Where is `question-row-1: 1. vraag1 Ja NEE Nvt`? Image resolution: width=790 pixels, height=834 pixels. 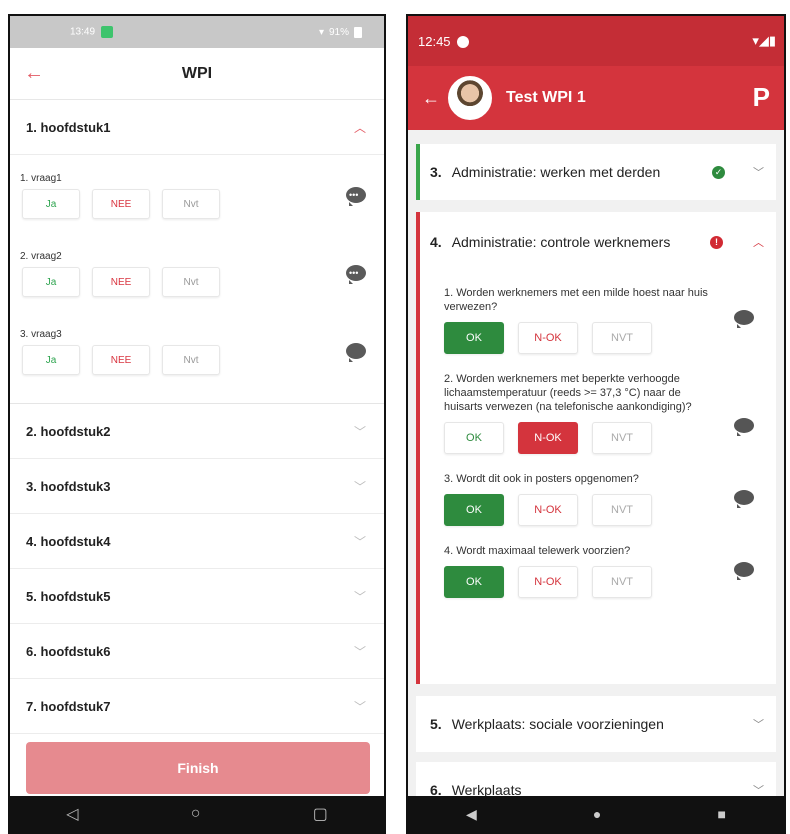
question-row-1: 1. vraag1 Ja NEE Nvt is located at coordinates (197, 204).